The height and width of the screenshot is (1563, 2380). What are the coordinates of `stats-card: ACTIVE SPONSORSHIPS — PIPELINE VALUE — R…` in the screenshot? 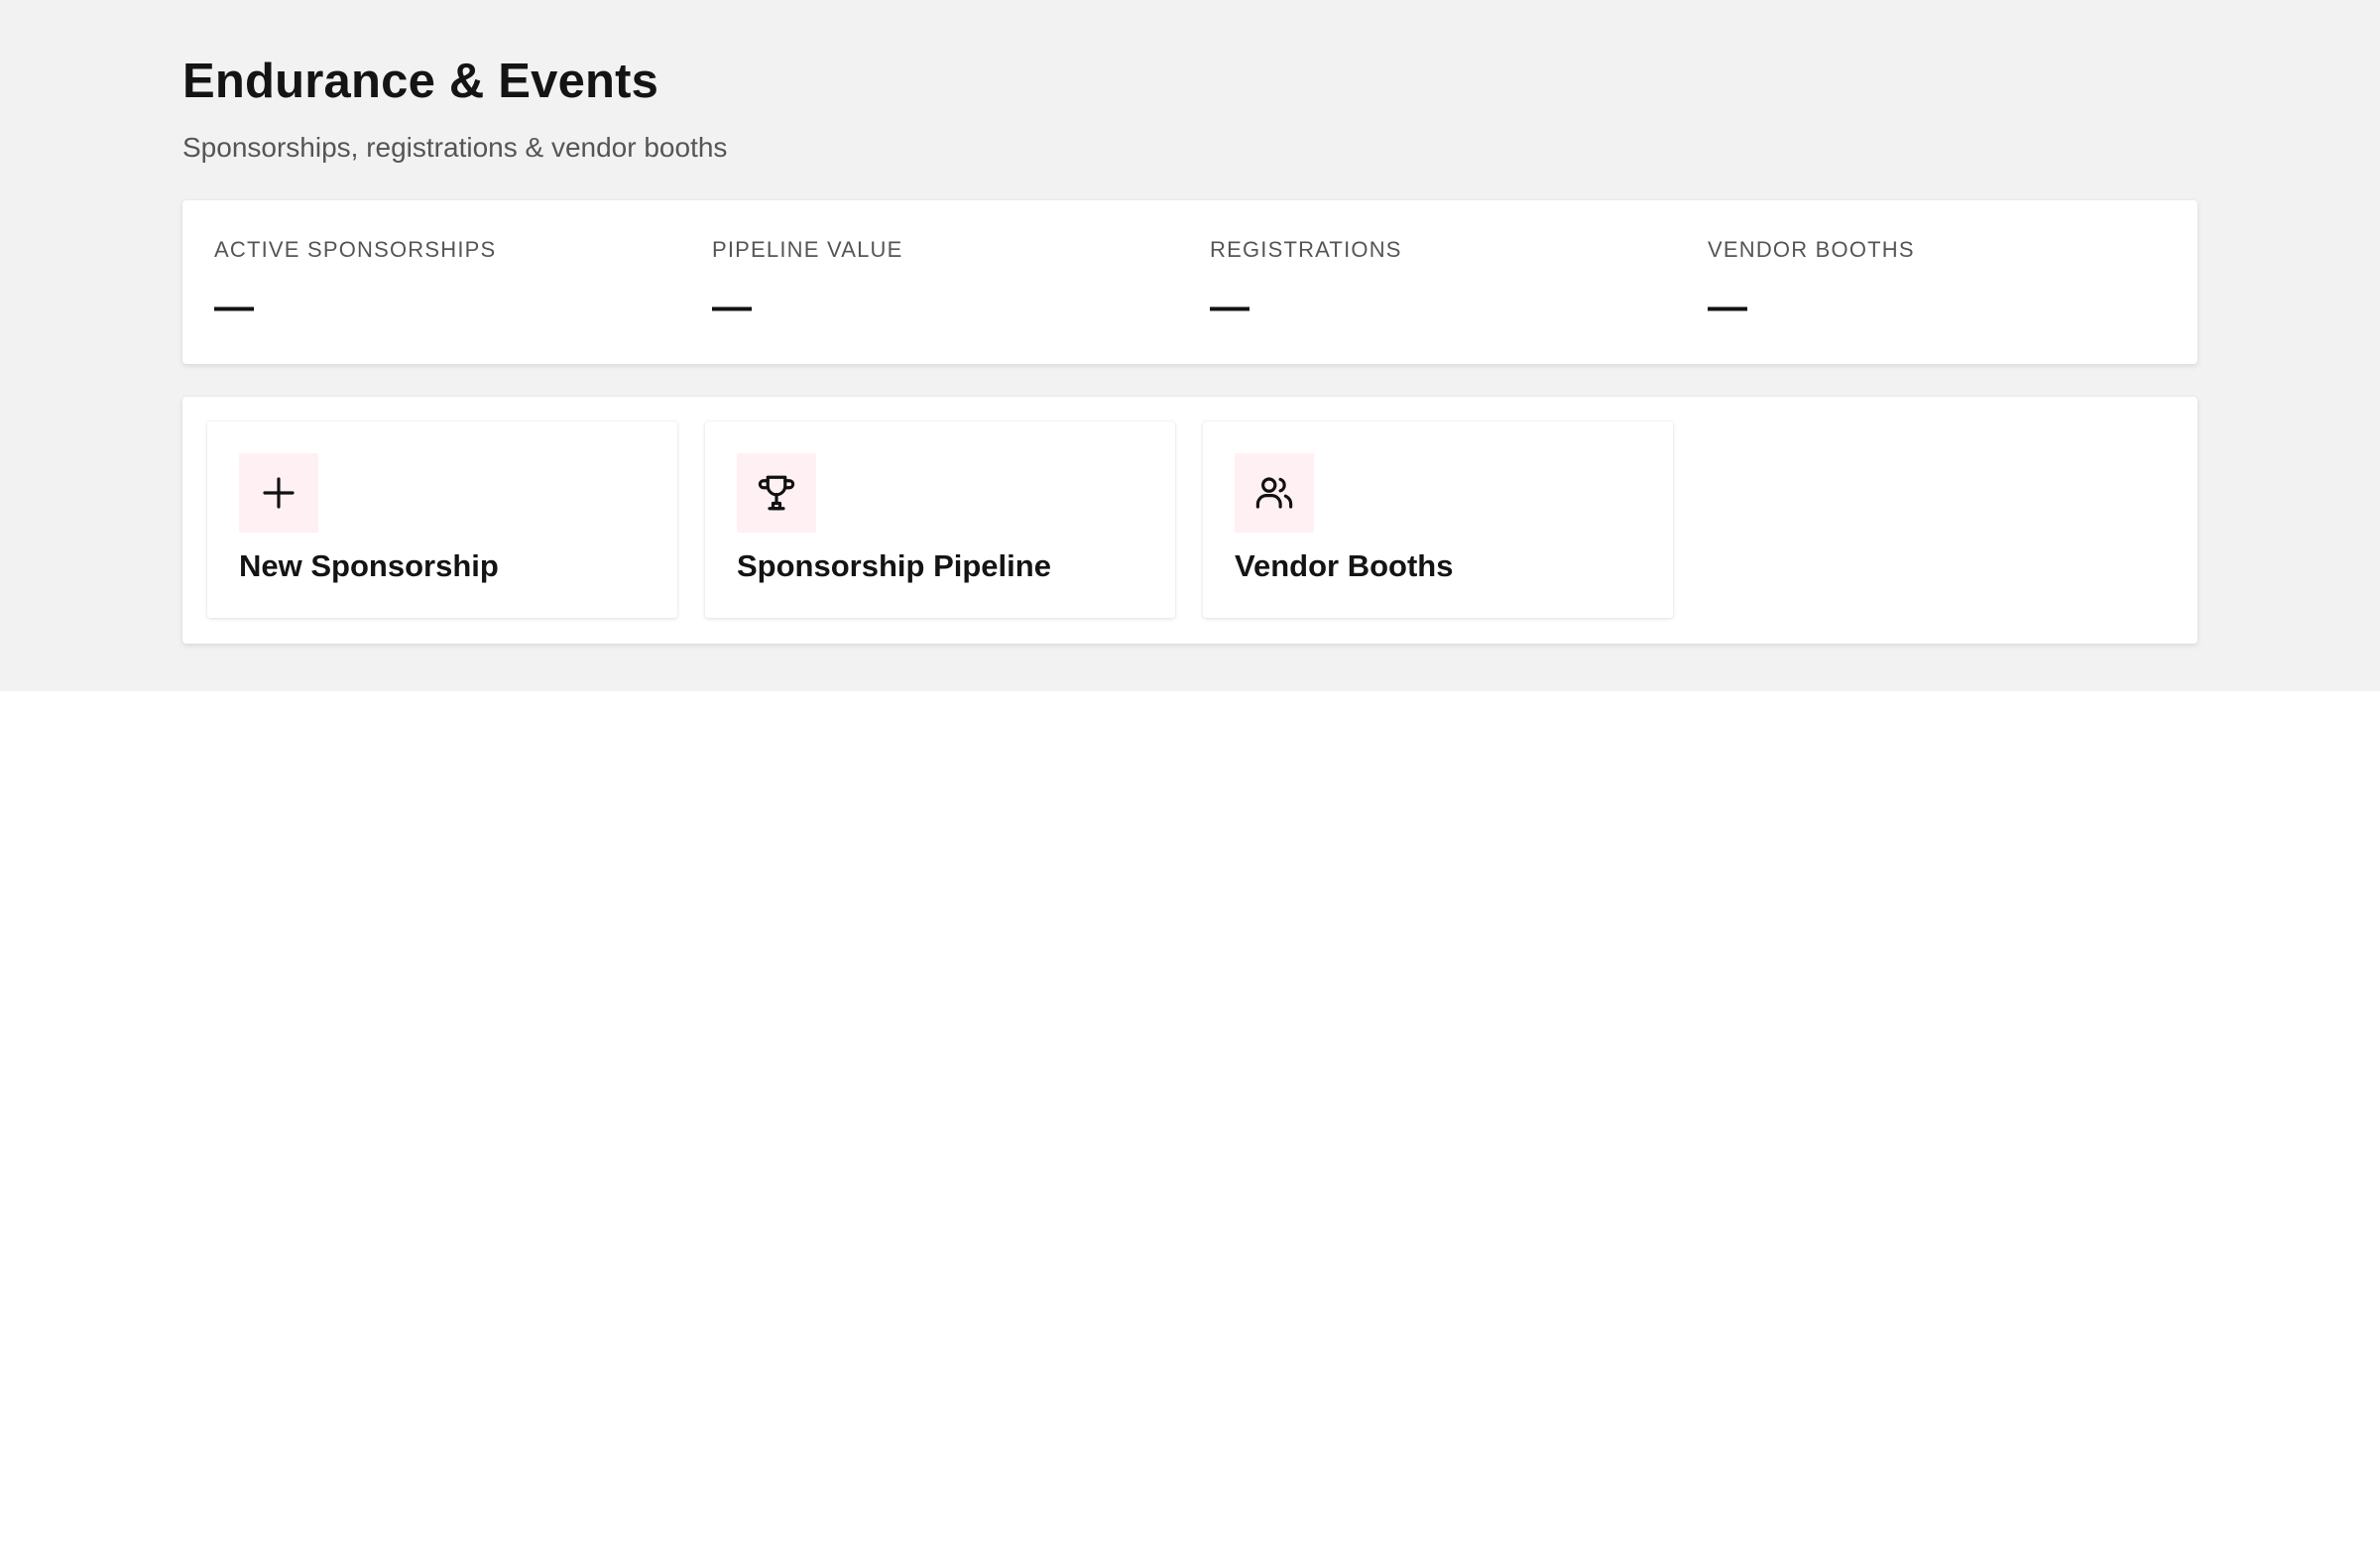 It's located at (1190, 282).